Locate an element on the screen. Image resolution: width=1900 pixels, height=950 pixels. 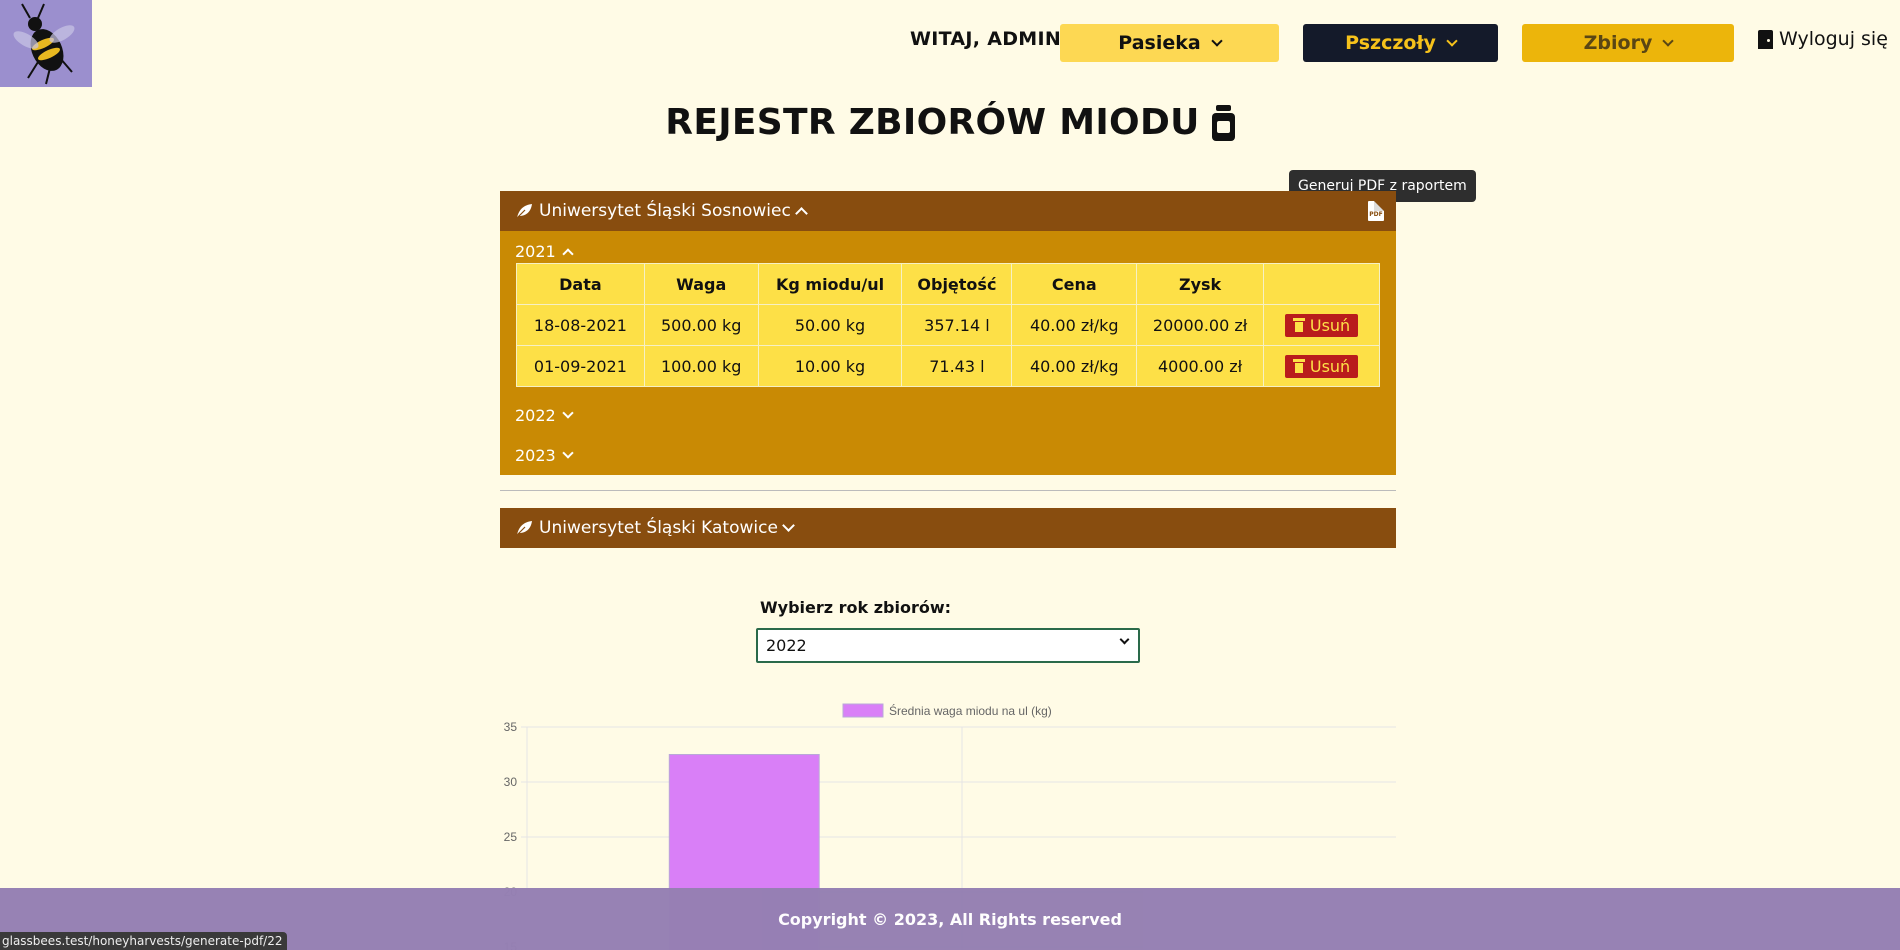
honey-jar-icon is located at coordinates (1223, 122).